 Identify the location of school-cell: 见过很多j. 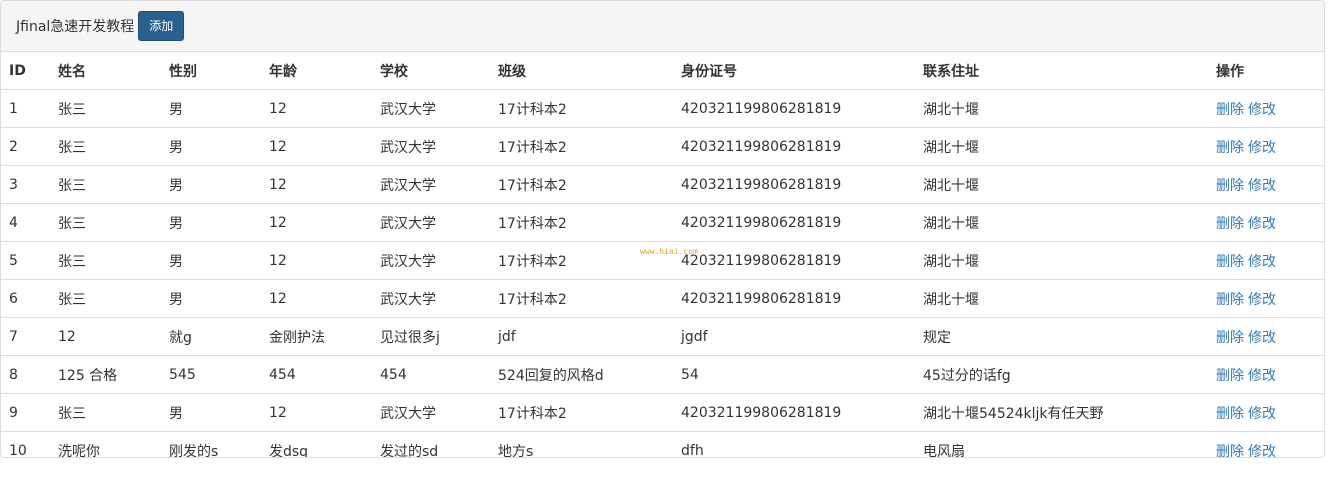
(431, 336).